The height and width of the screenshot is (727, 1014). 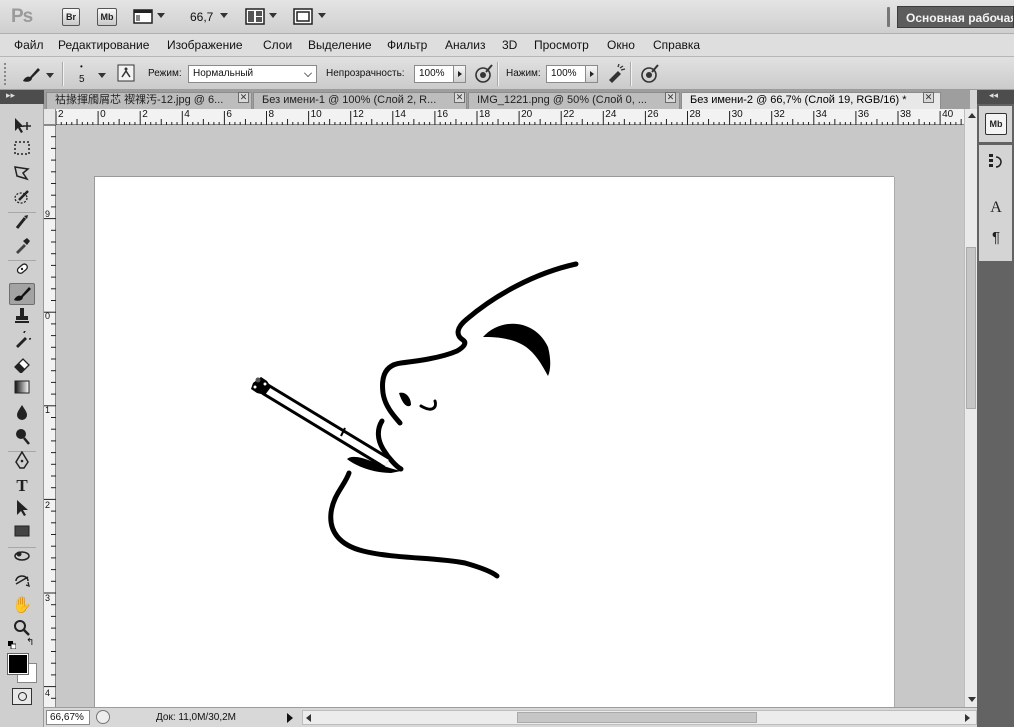 What do you see at coordinates (22, 247) in the screenshot?
I see `eyedropper-tool-icon` at bounding box center [22, 247].